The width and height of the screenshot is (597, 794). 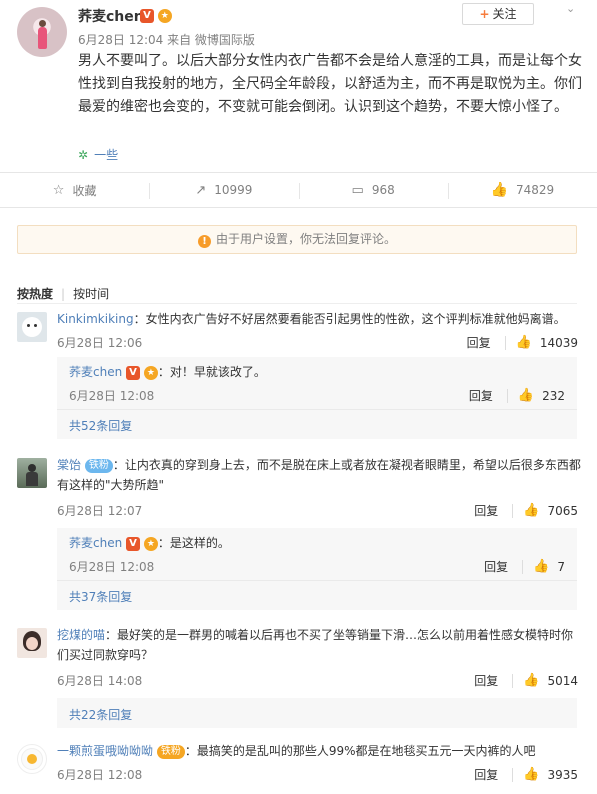 I want to click on tab-sort-hot: 按热度, so click(x=35, y=294).